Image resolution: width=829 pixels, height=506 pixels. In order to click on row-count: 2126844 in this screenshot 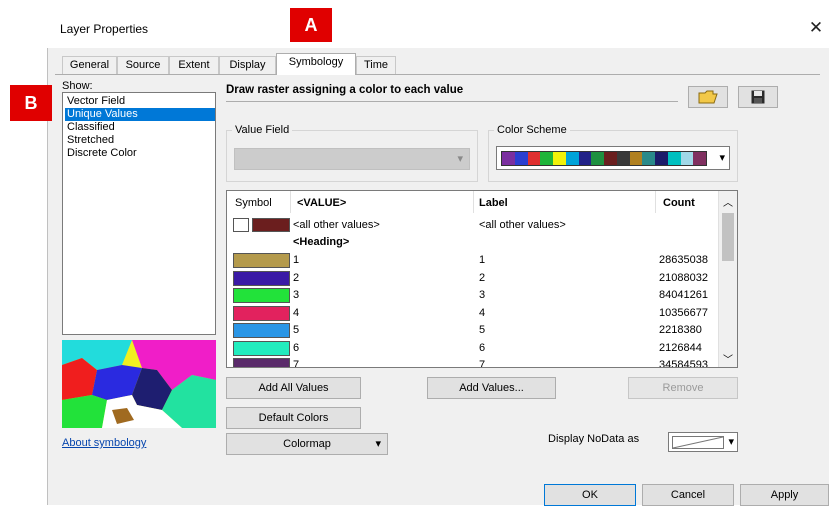, I will do `click(680, 347)`.